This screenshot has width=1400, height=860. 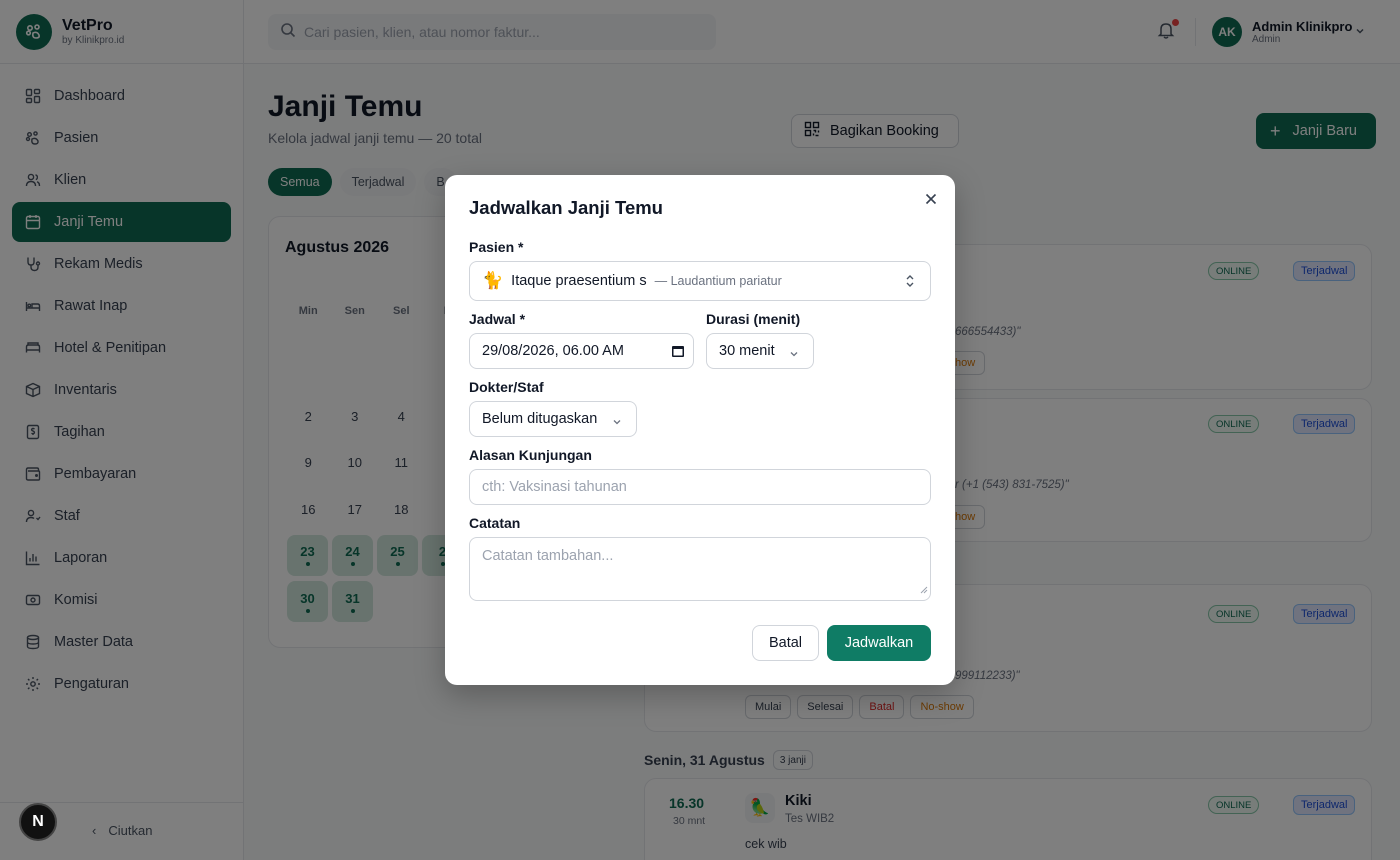 I want to click on patient-owner: — Laudantium pariatur, so click(x=718, y=281).